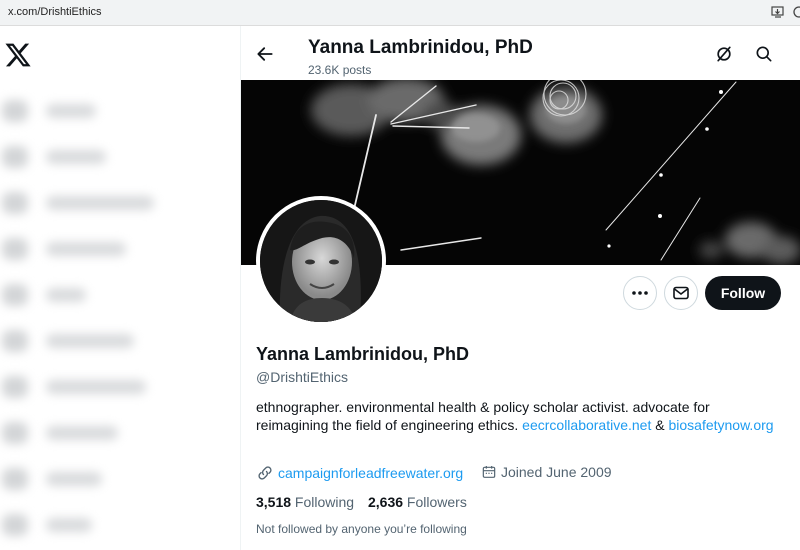 The image size is (800, 550). Describe the element at coordinates (400, 13) in the screenshot. I see `browser-address-bar: x.com/DrishtiEthics` at that location.